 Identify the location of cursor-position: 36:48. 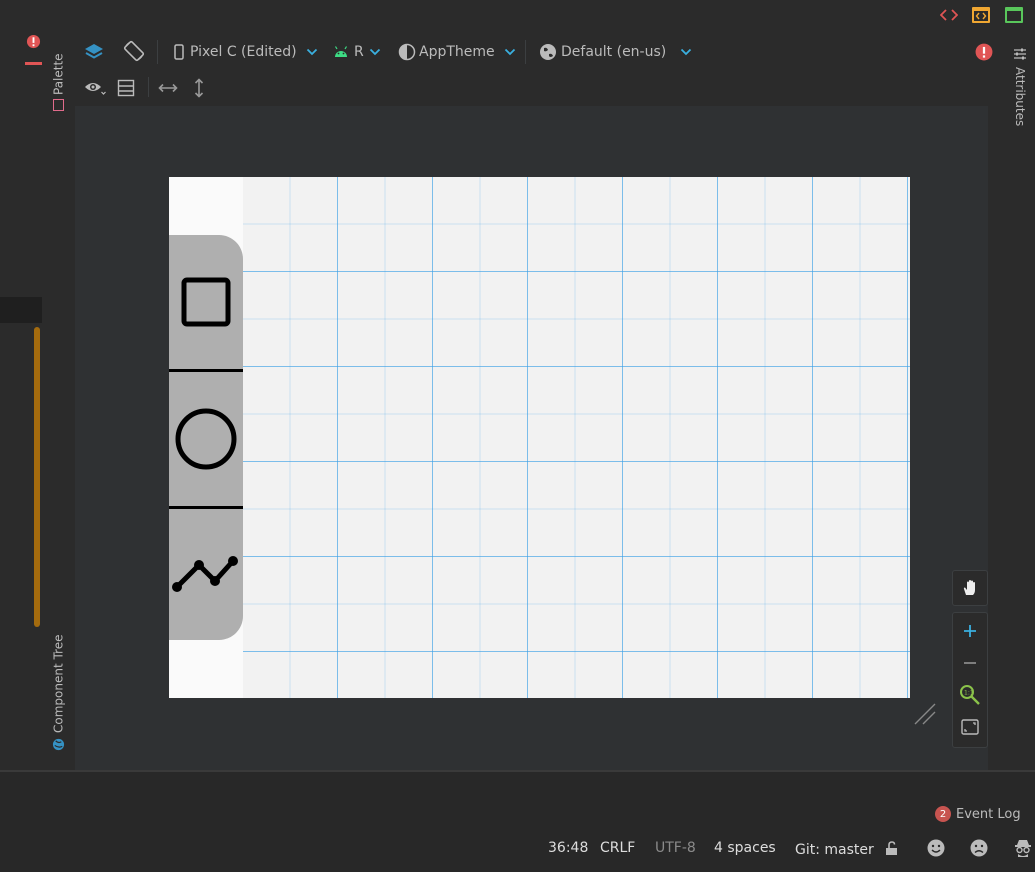
(568, 848).